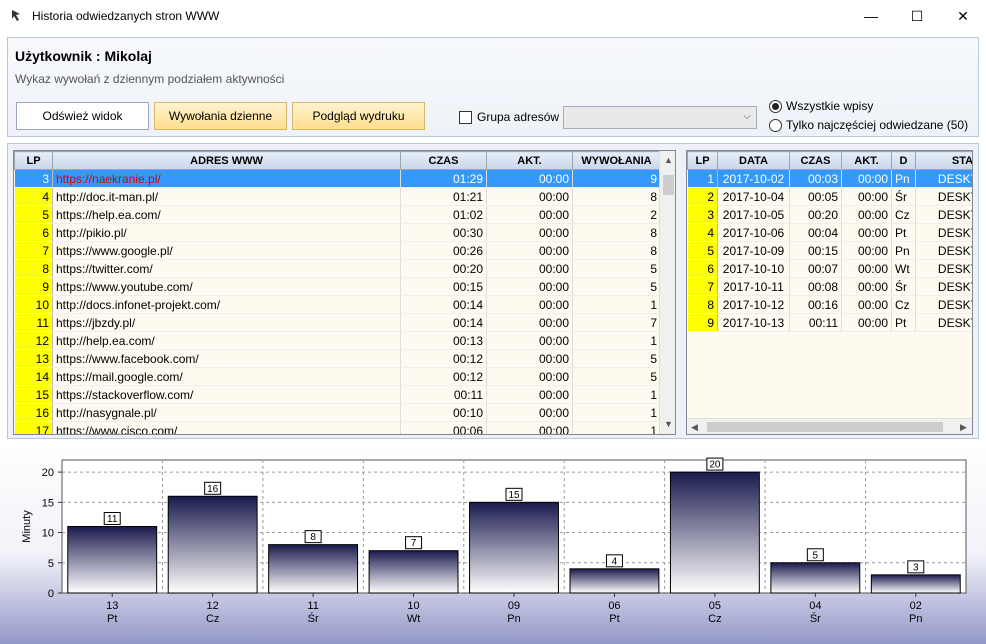  I want to click on daily-cell: 2017-10-09, so click(753, 250).